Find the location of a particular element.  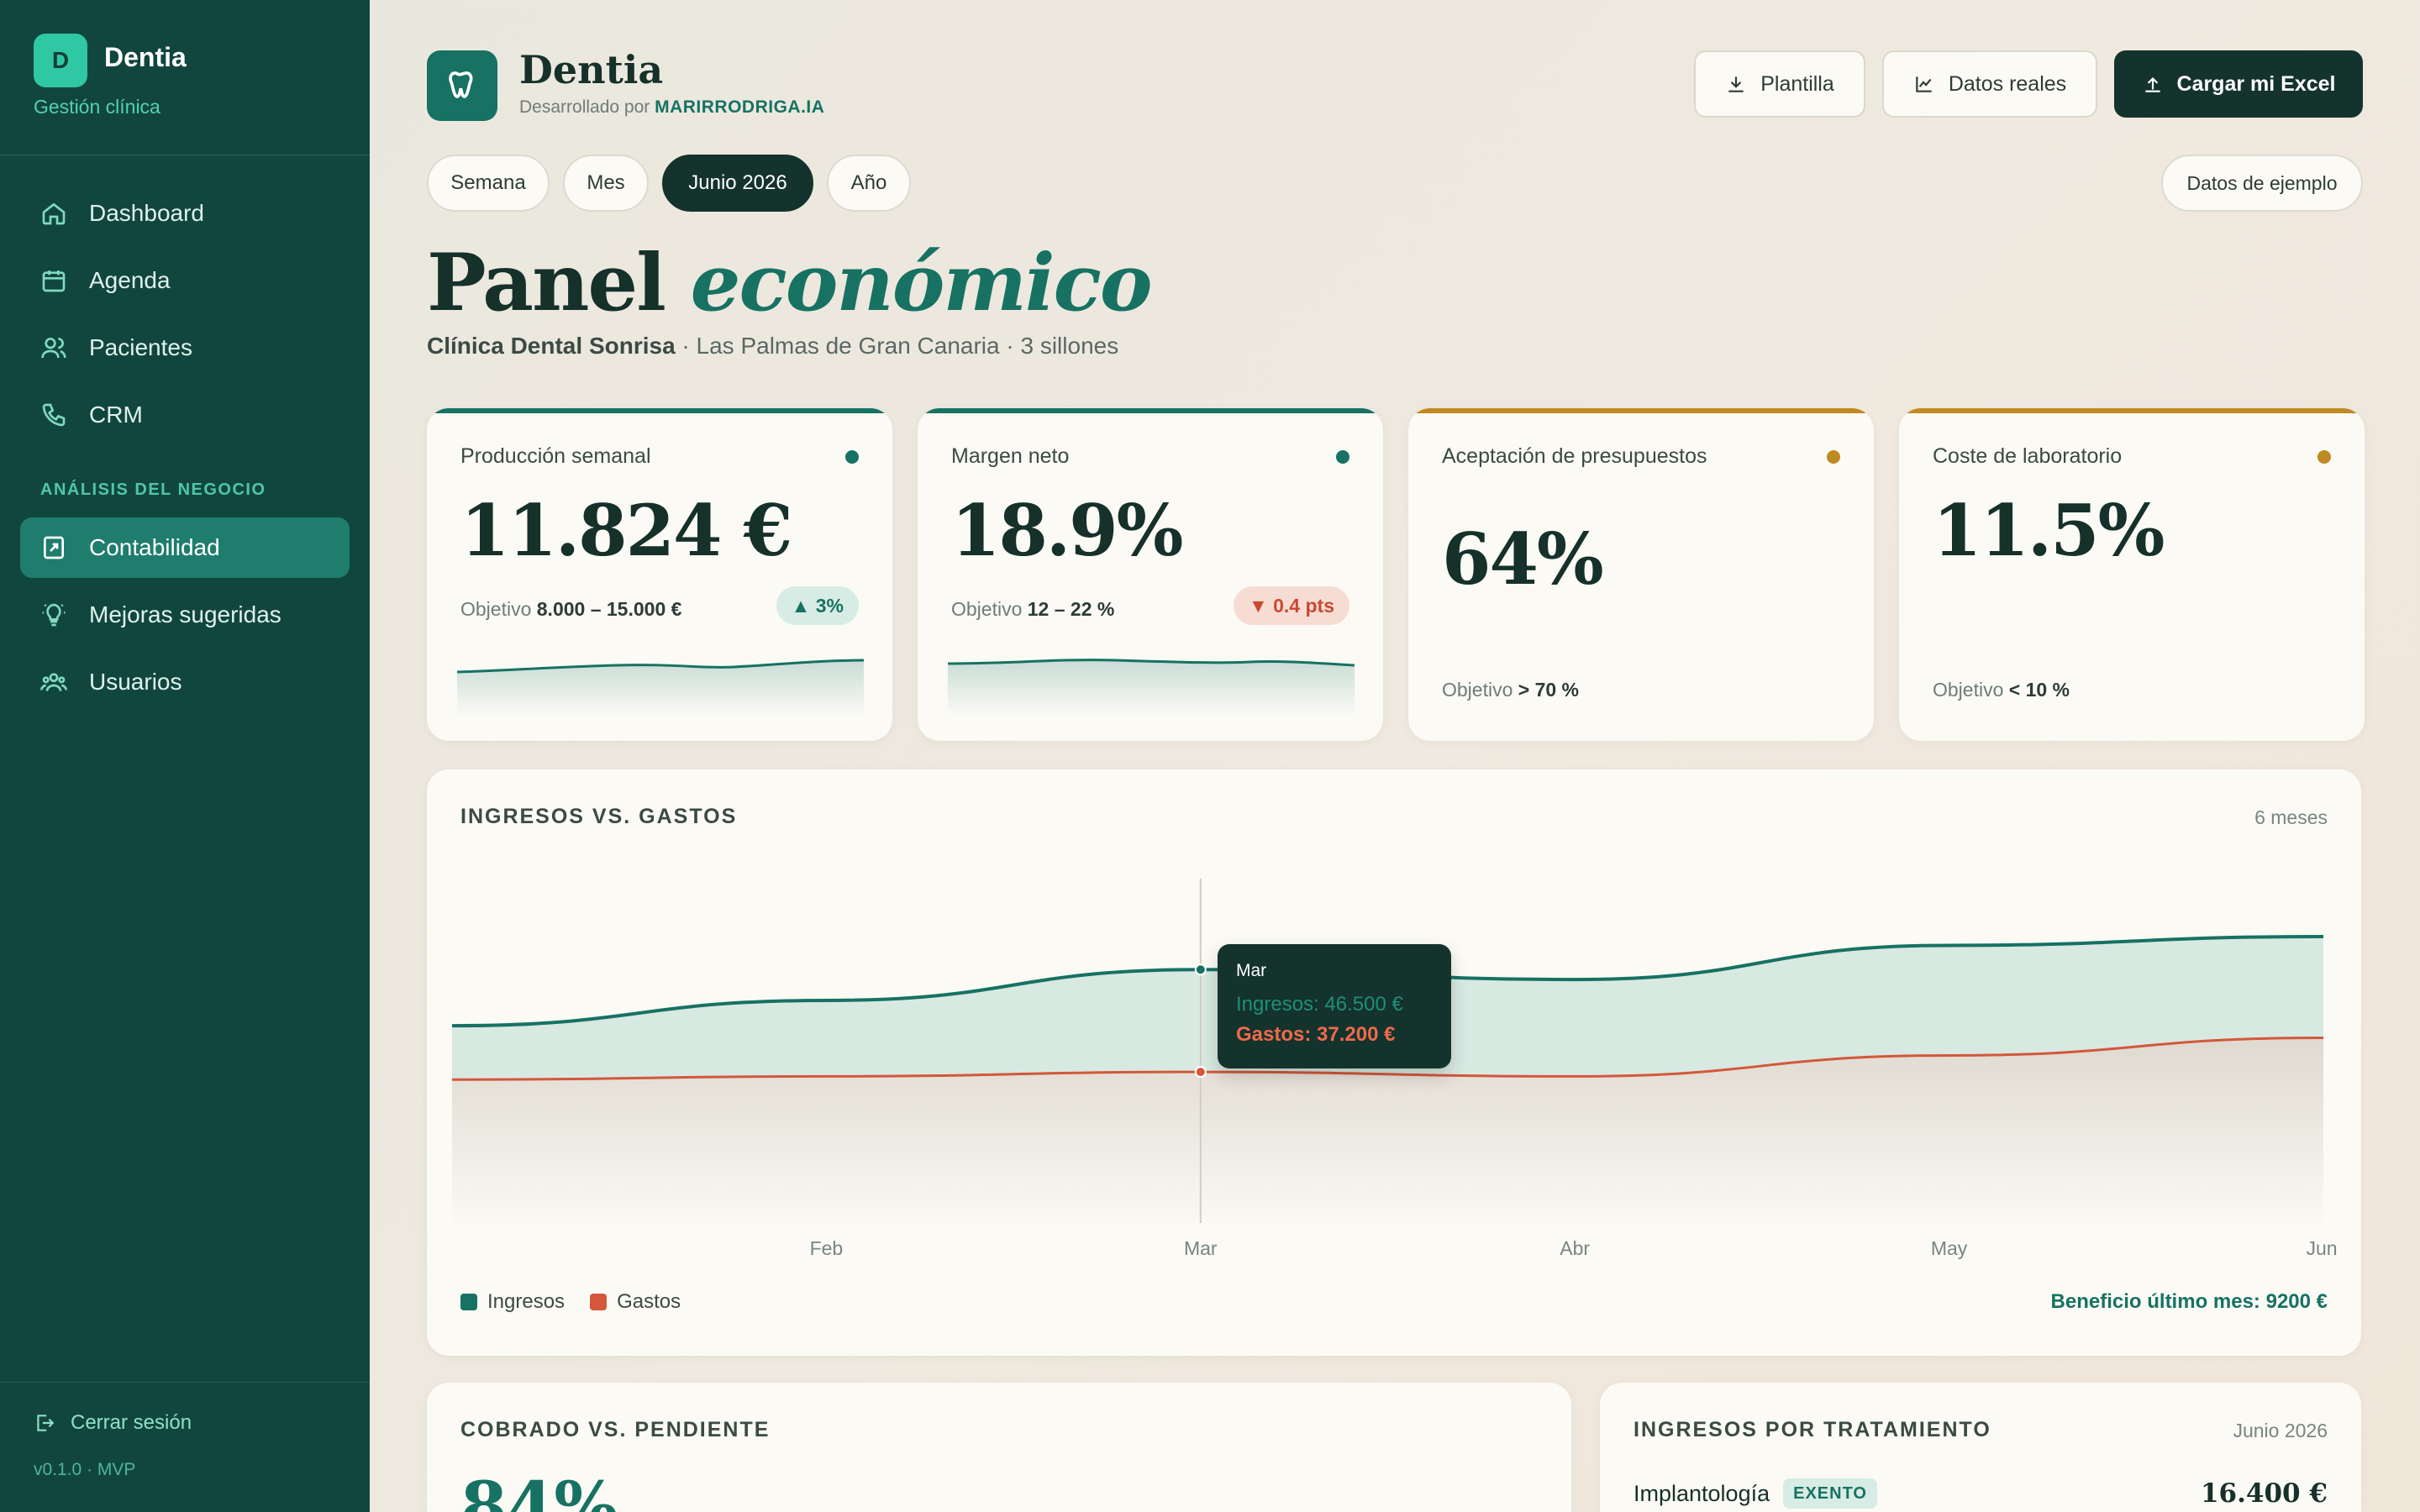

group-icon is located at coordinates (53, 682).